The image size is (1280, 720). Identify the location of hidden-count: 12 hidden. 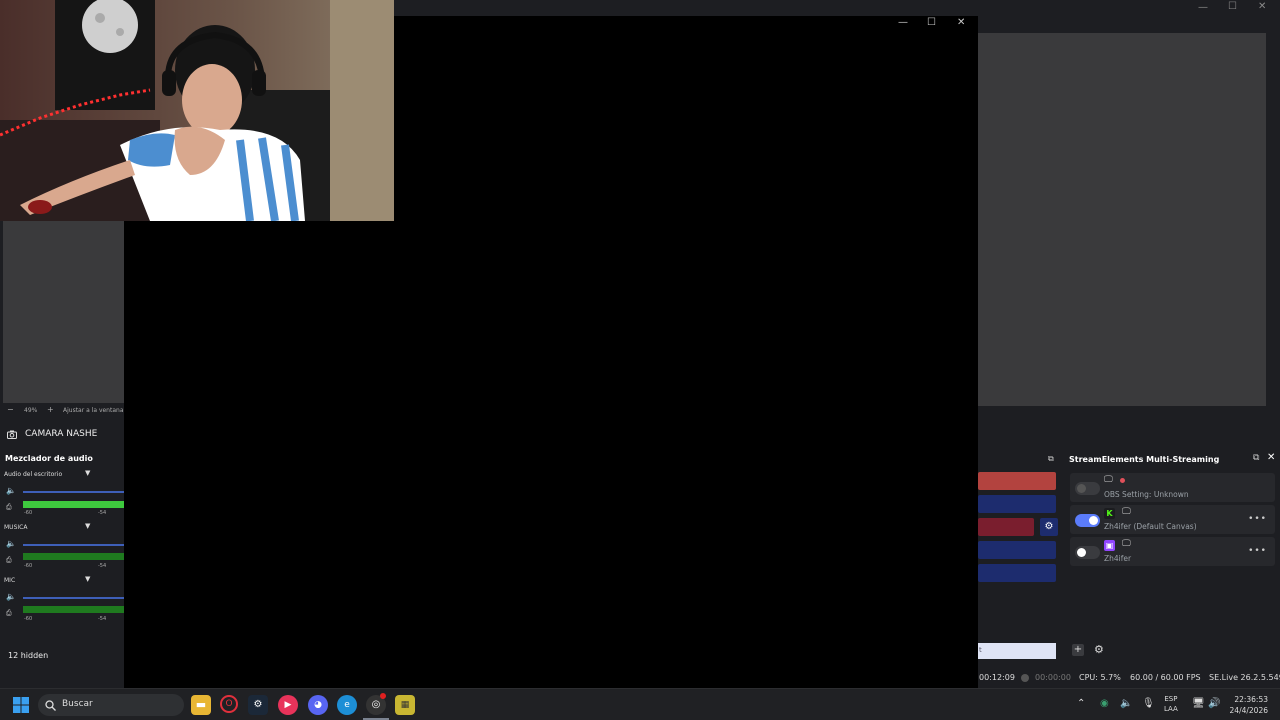
(28, 655).